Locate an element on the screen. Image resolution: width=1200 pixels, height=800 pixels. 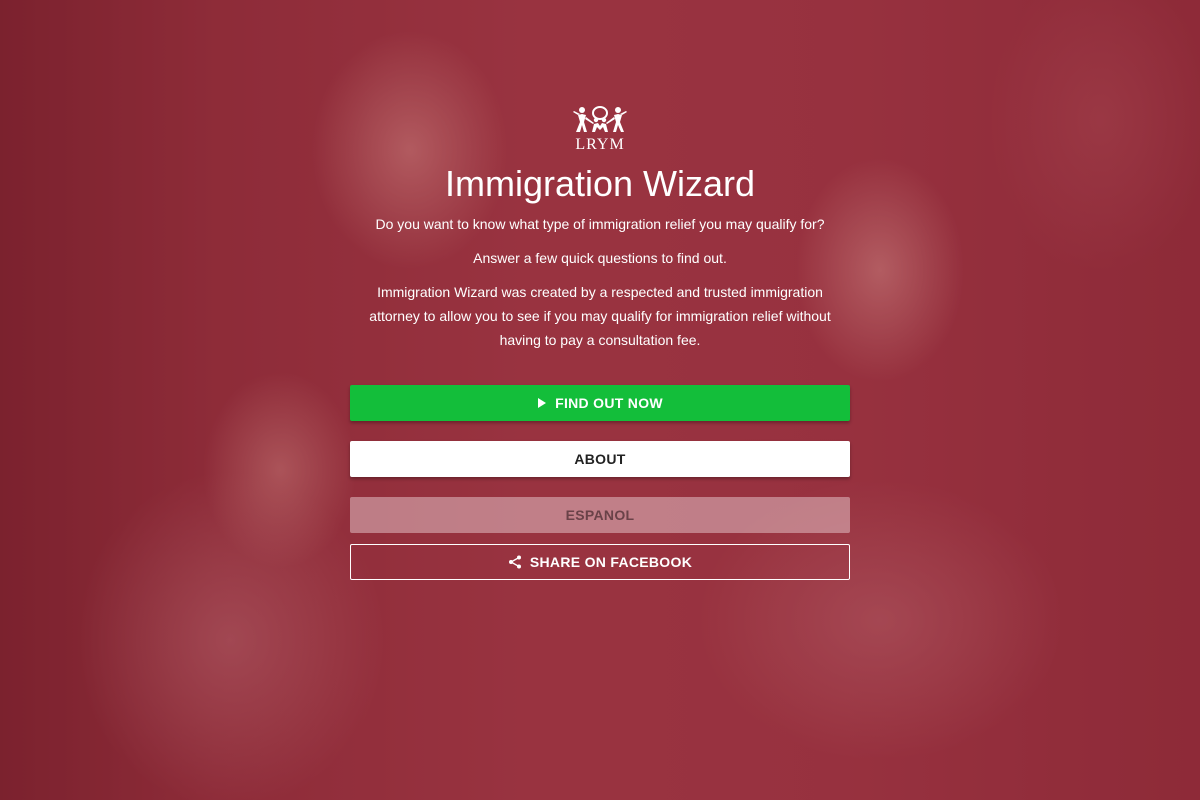
family-figures-icon is located at coordinates (600, 119).